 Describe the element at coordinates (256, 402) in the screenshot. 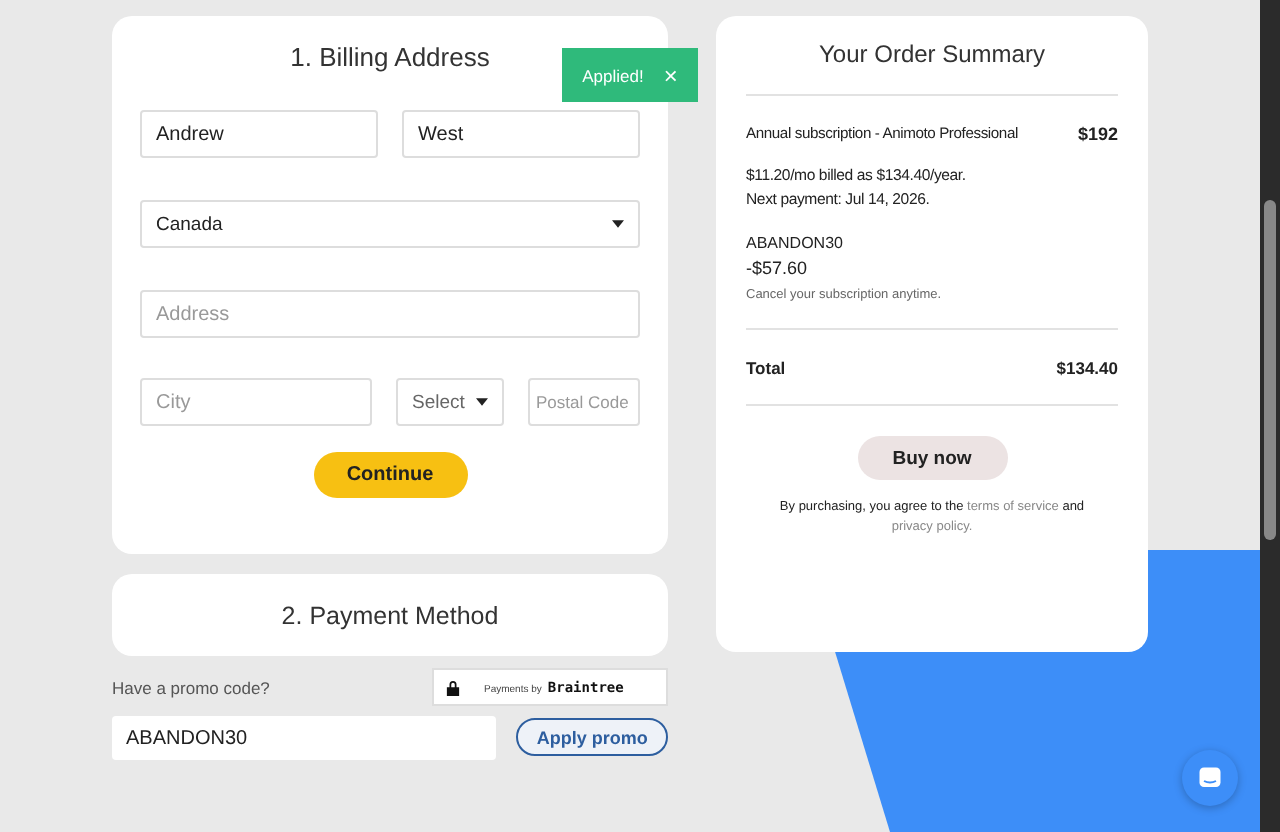

I see `city-field: City` at that location.